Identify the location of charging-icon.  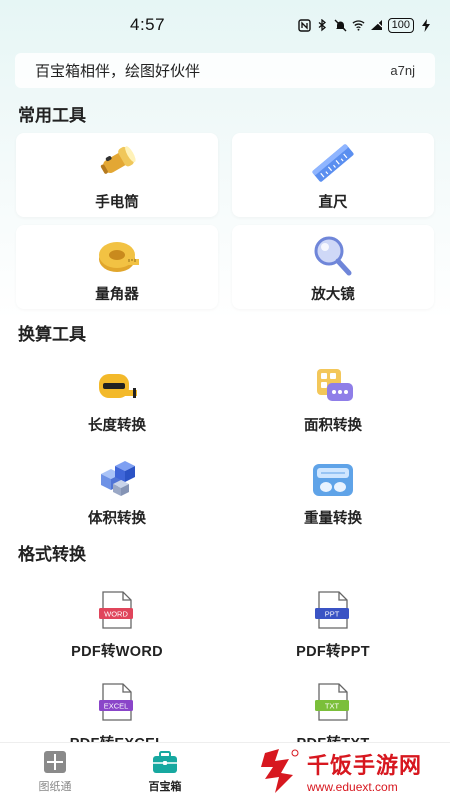
(425, 25).